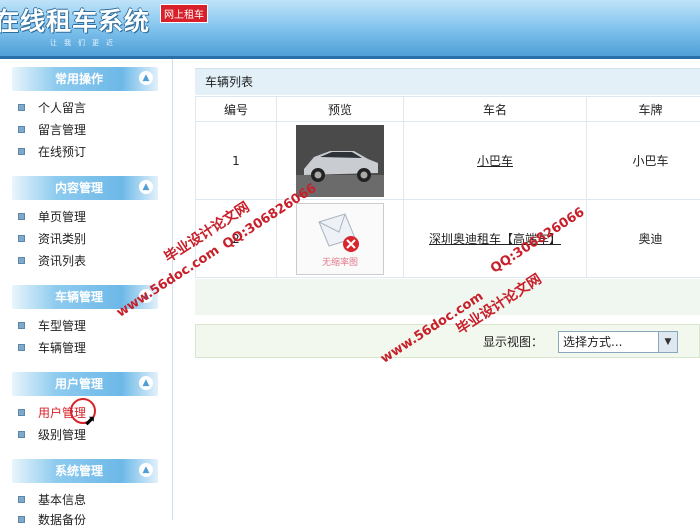 This screenshot has width=700, height=529. I want to click on no-thumbnail: 无缩率图, so click(340, 239).